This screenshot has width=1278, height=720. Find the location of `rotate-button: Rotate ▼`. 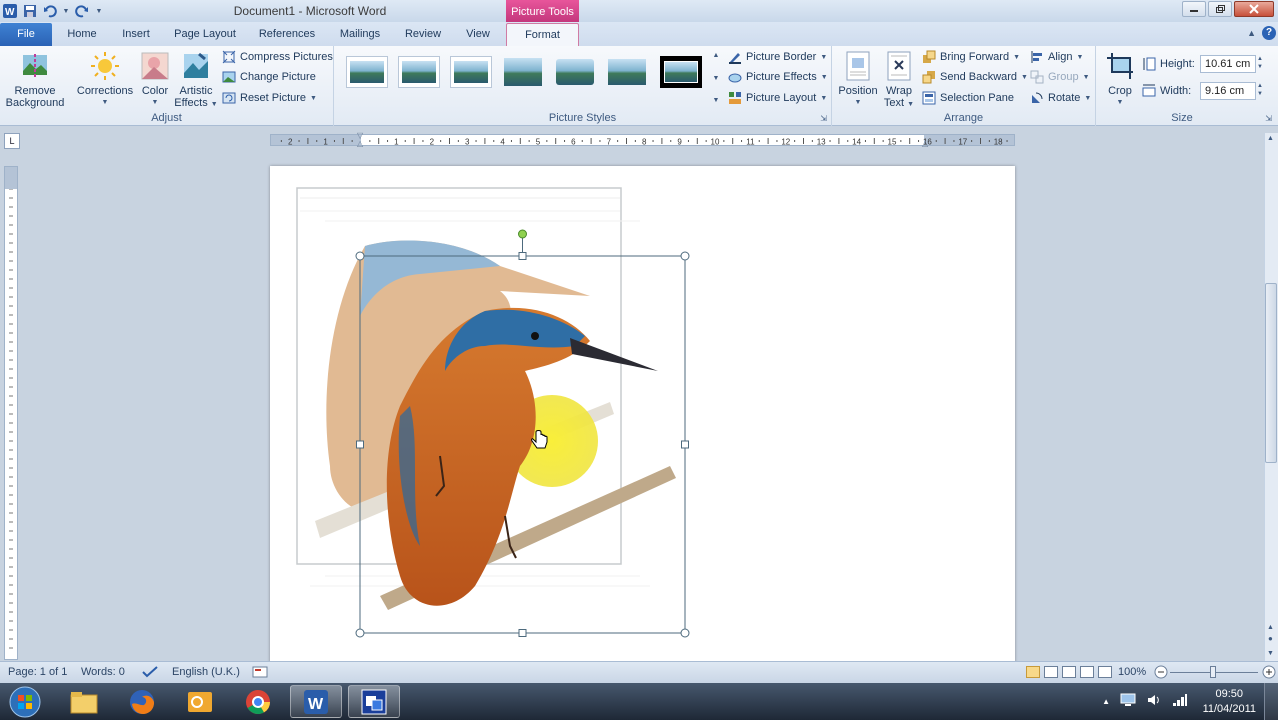

rotate-button: Rotate ▼ is located at coordinates (1060, 98).